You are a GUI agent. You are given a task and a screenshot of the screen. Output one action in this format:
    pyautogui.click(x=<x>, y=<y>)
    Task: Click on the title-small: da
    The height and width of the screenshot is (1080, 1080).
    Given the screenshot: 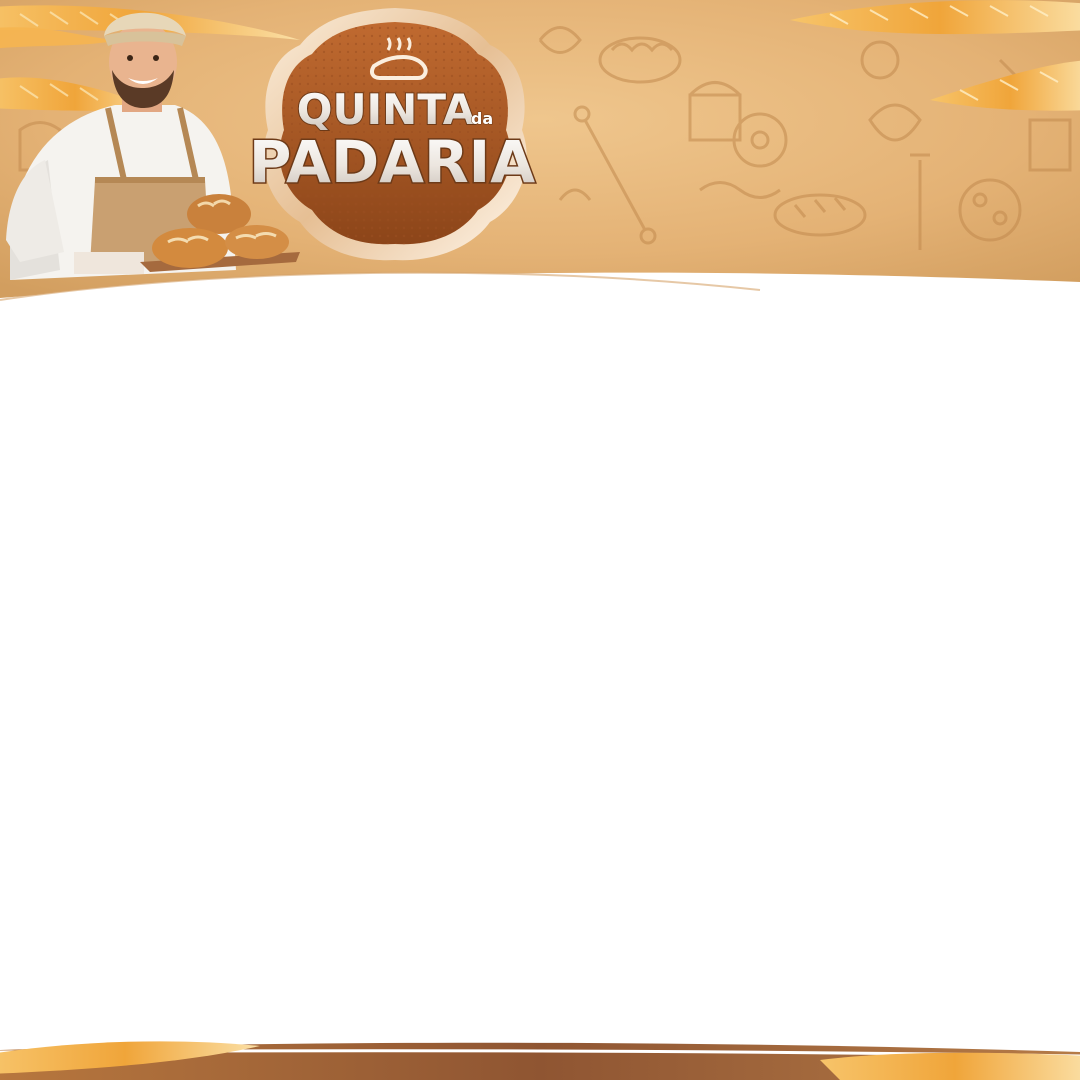 What is the action you would take?
    pyautogui.click(x=482, y=118)
    